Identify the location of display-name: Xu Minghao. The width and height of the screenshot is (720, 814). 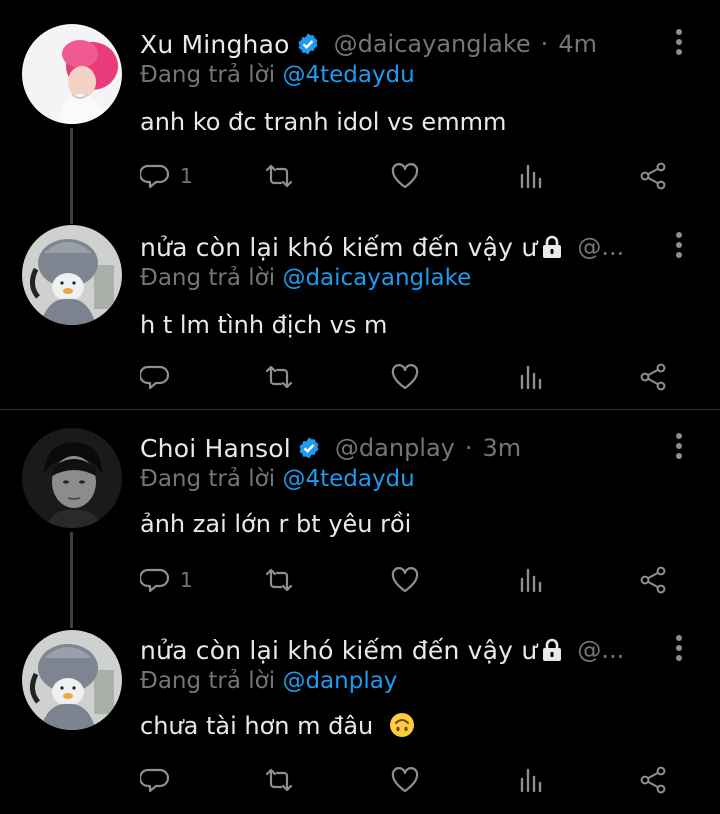
(215, 44).